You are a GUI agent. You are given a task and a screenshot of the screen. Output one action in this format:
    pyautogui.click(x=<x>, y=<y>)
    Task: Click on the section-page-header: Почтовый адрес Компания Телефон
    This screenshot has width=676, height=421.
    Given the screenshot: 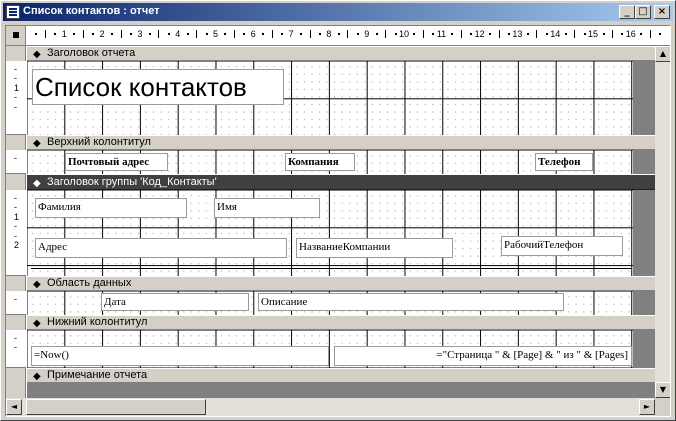 What is the action you would take?
    pyautogui.click(x=341, y=162)
    